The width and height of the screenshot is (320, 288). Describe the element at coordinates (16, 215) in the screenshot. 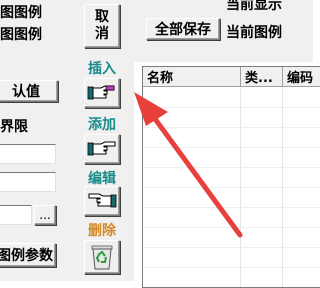

I see `path-field` at that location.